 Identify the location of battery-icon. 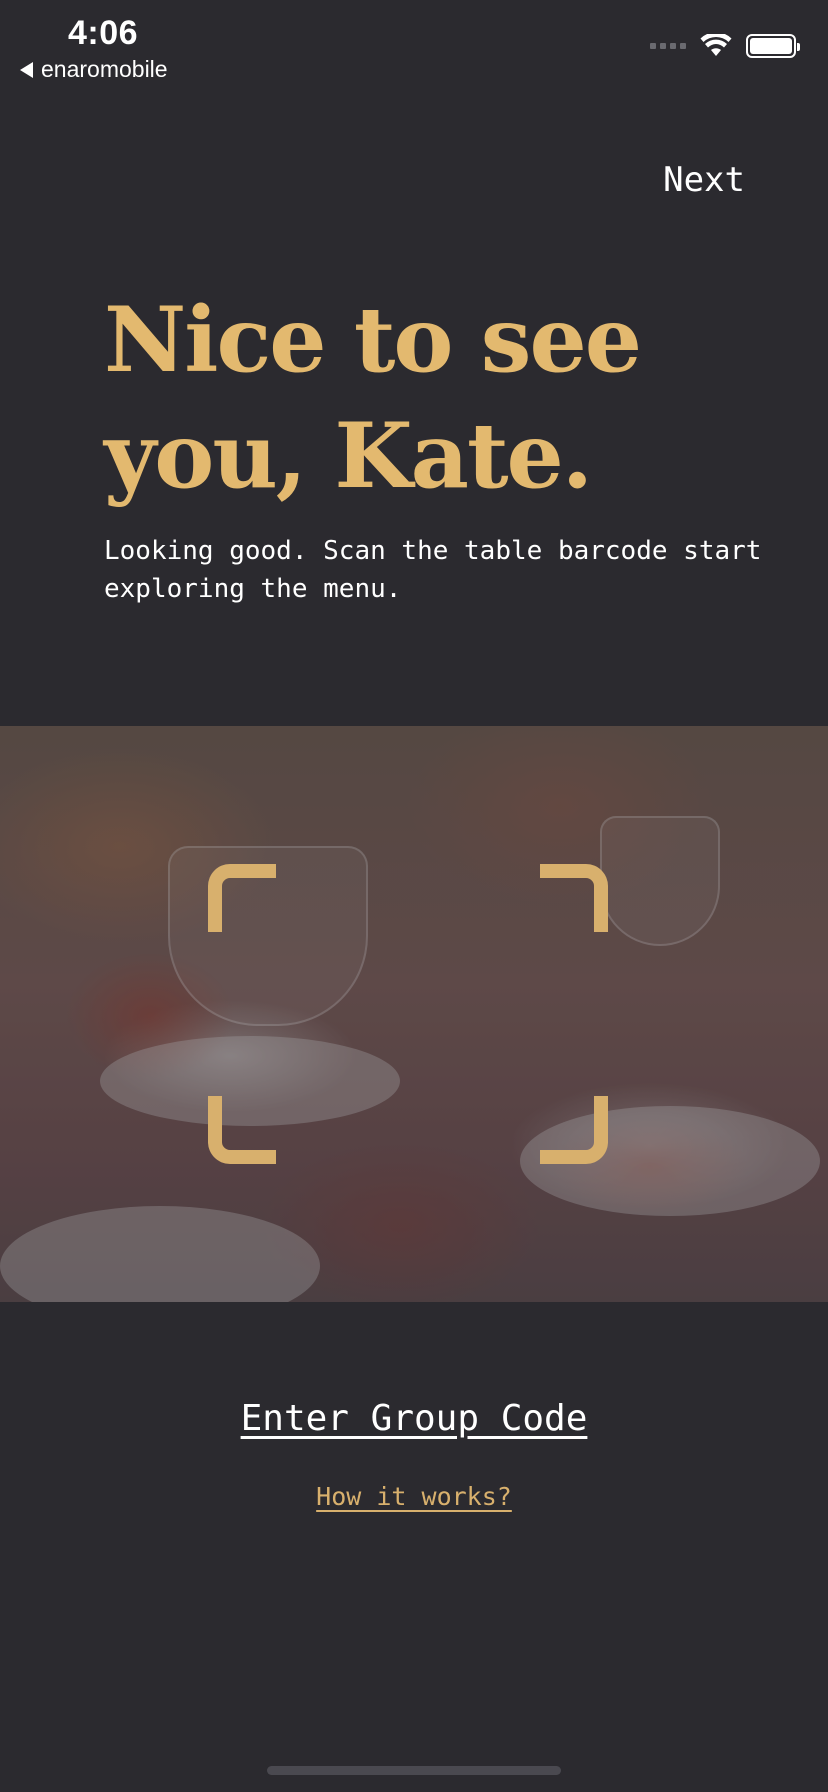
(773, 46).